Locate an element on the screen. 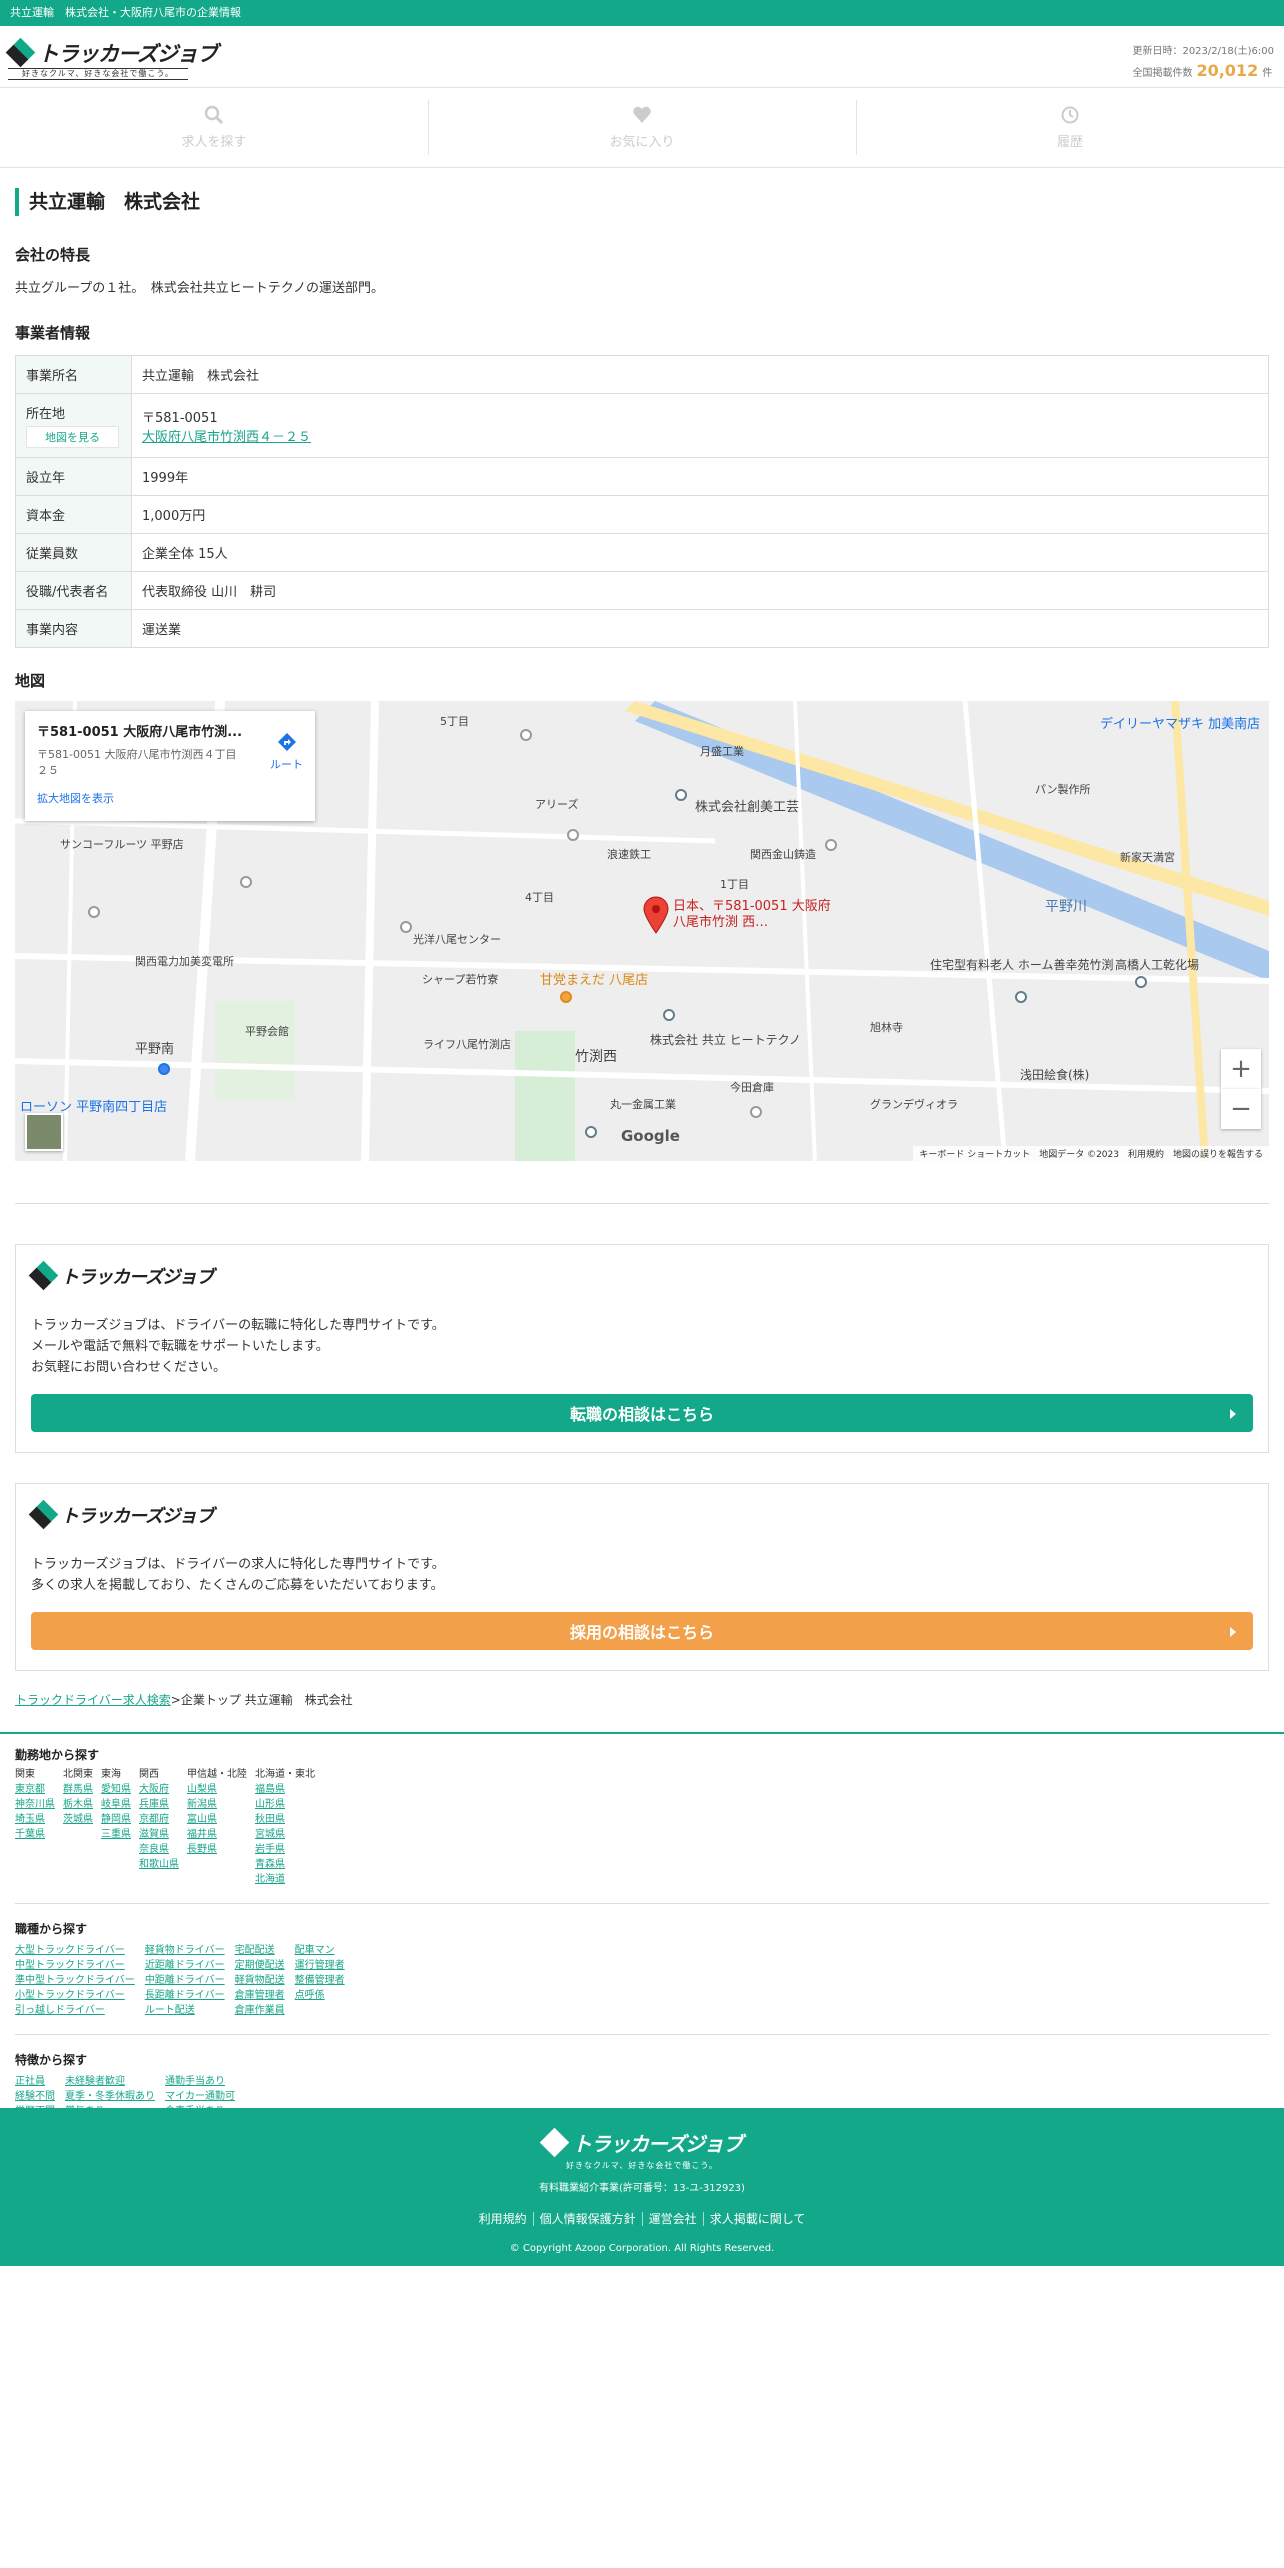 Image resolution: width=1284 pixels, height=2568 pixels. map-label: 平野会館 is located at coordinates (267, 1031).